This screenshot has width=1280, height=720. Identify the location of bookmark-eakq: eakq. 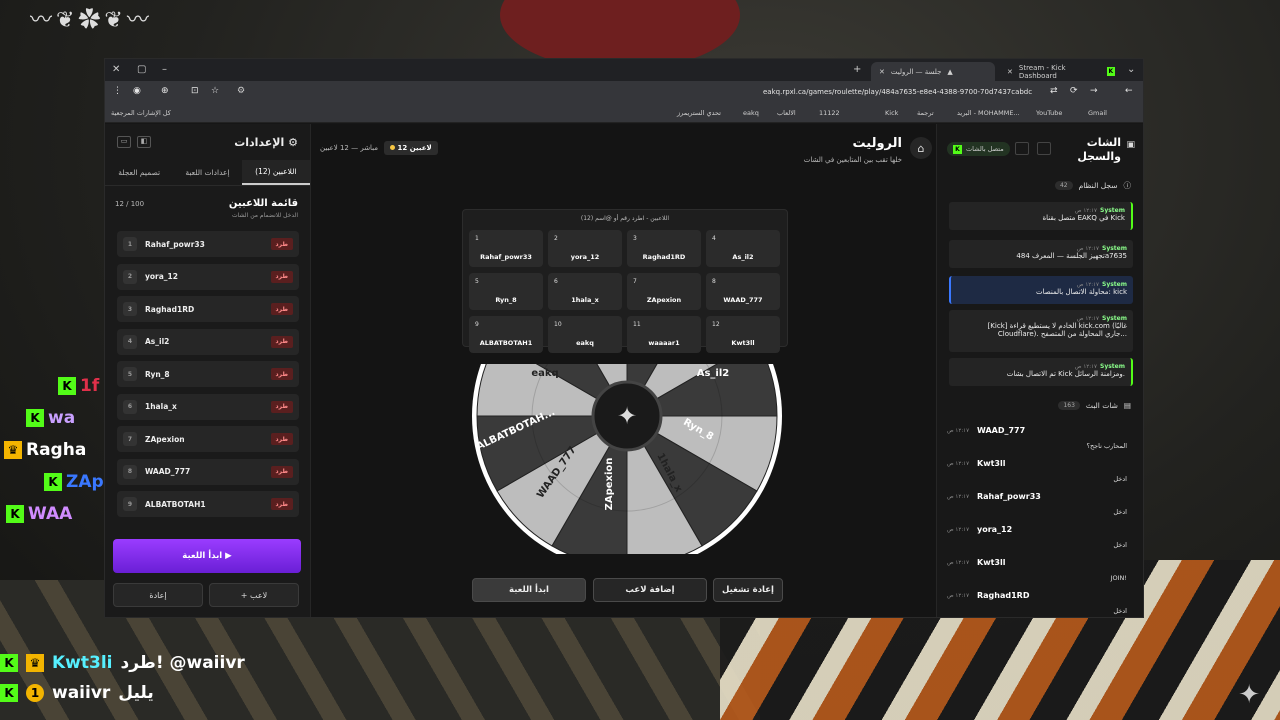
(751, 113).